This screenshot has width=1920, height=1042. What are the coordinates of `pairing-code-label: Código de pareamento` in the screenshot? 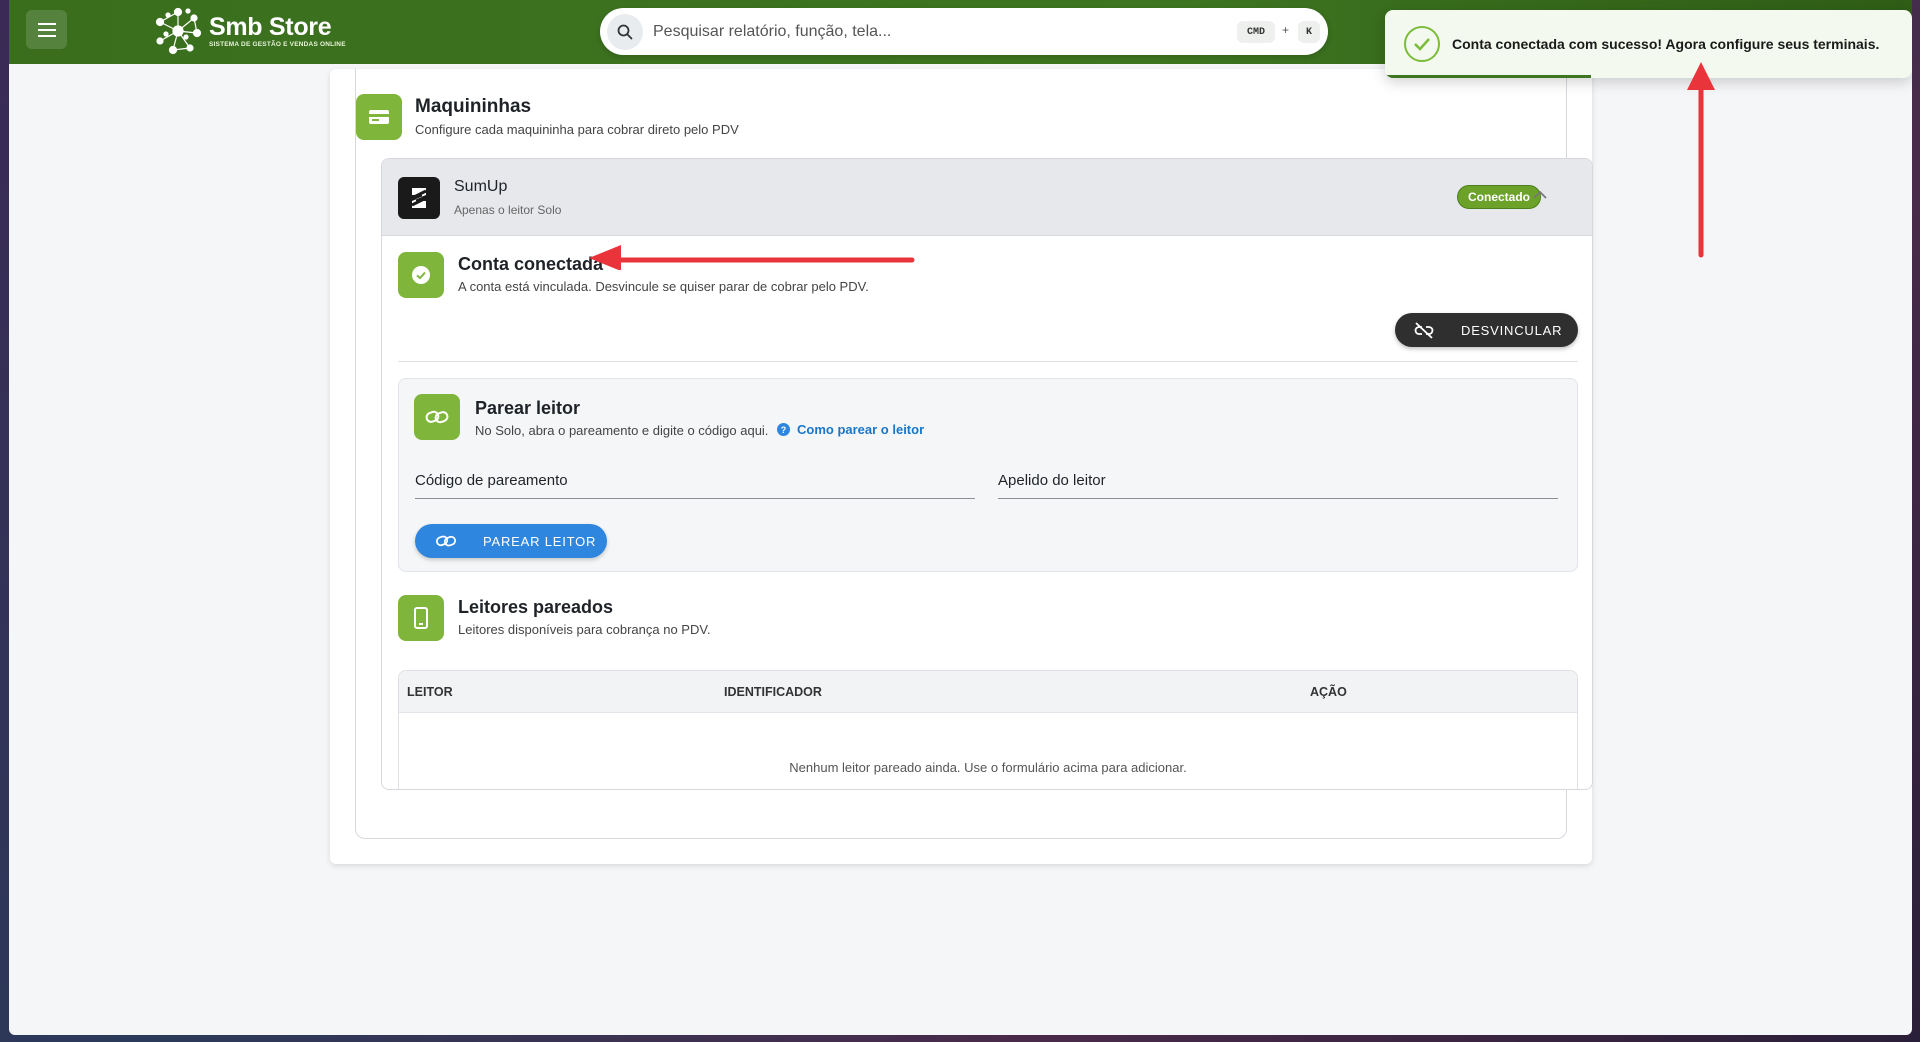 It's located at (491, 480).